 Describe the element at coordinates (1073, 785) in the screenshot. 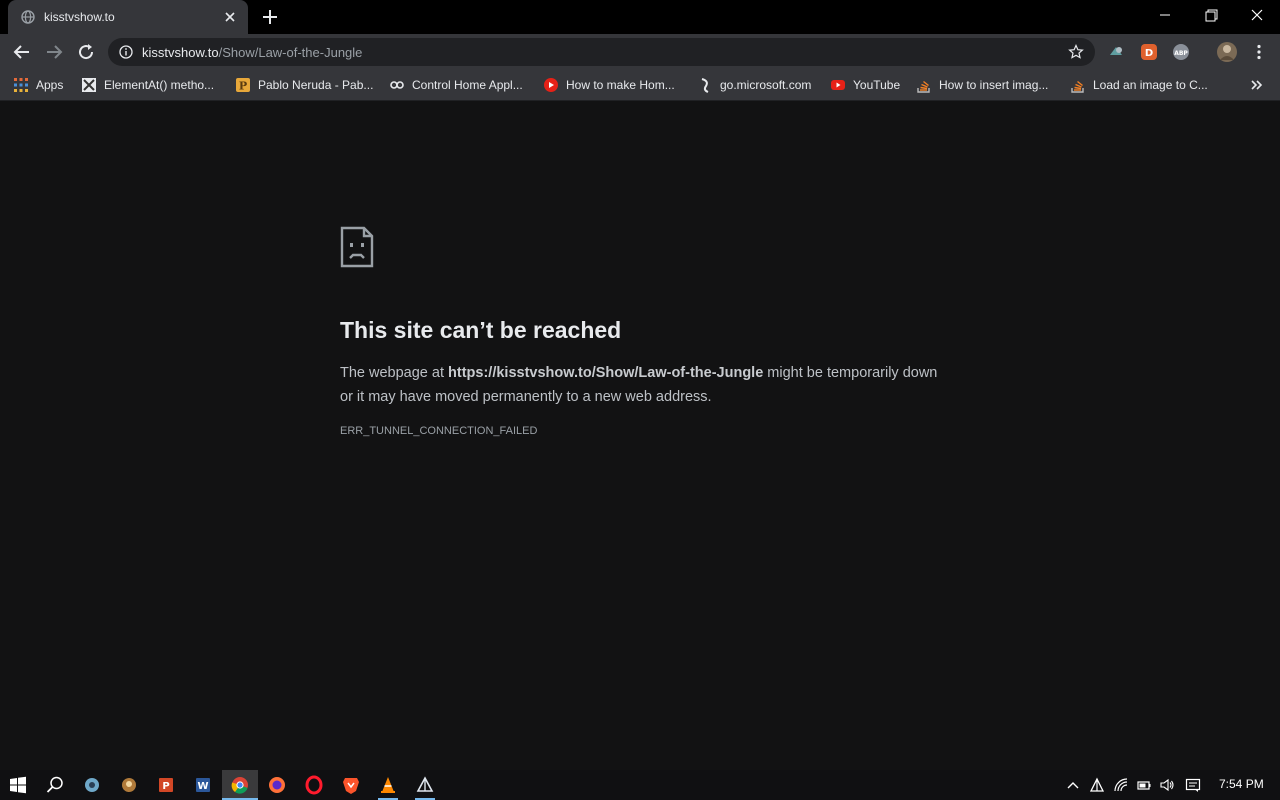

I see `chevron-up-icon` at that location.